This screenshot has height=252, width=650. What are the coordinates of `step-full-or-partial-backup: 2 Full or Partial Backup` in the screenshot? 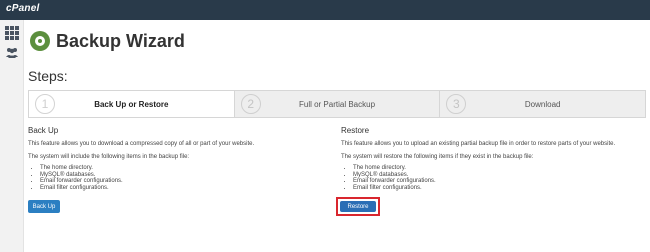 It's located at (337, 104).